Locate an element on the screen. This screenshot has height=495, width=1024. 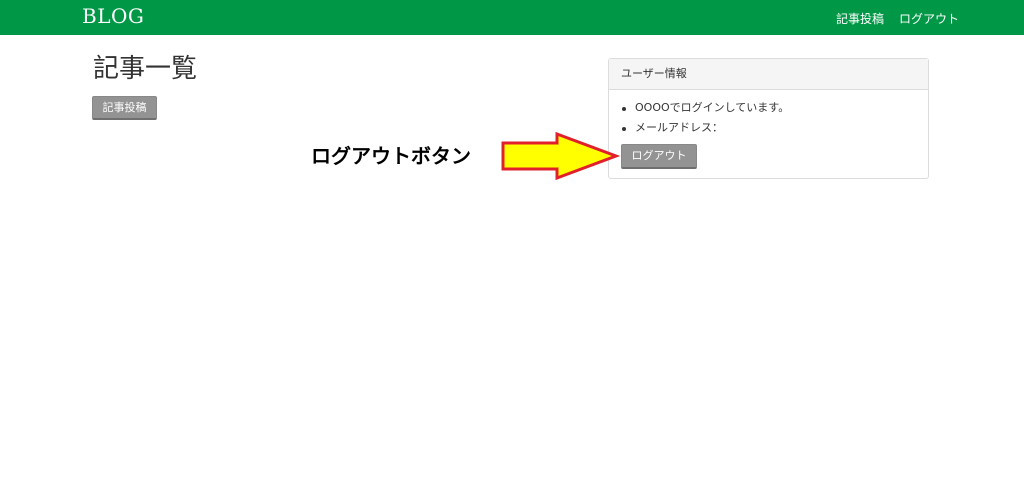
logout-button: ログアウト is located at coordinates (659, 156).